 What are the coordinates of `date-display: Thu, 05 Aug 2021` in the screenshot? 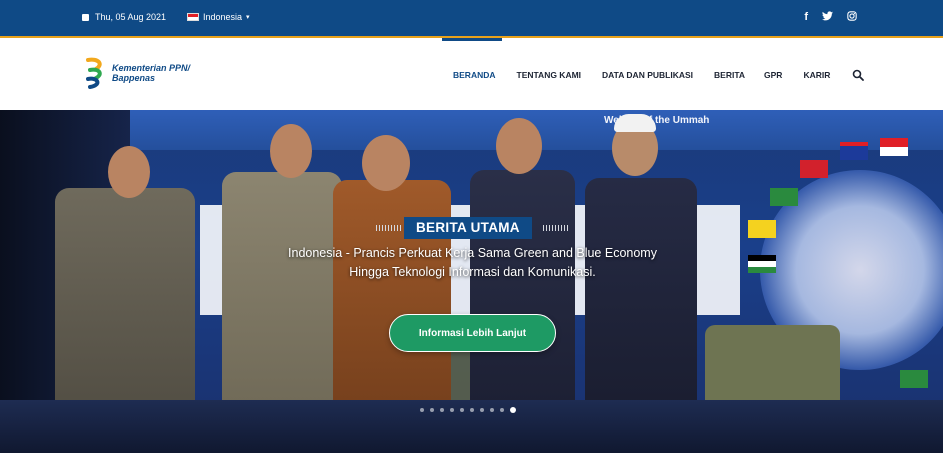 It's located at (124, 17).